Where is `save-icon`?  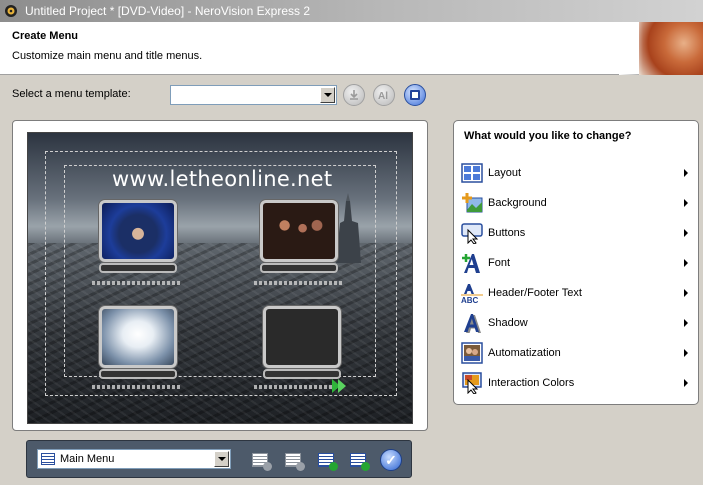 save-icon is located at coordinates (415, 95).